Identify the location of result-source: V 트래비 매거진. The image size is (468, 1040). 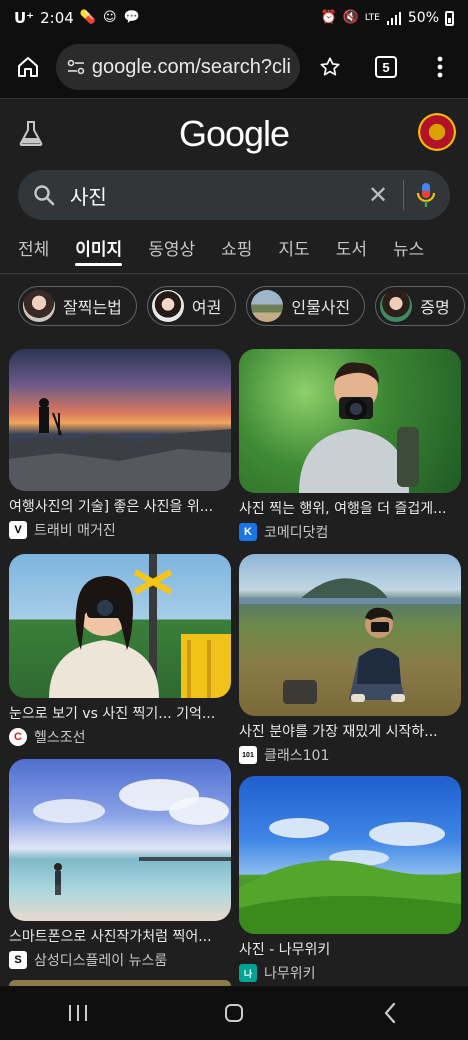
(120, 530).